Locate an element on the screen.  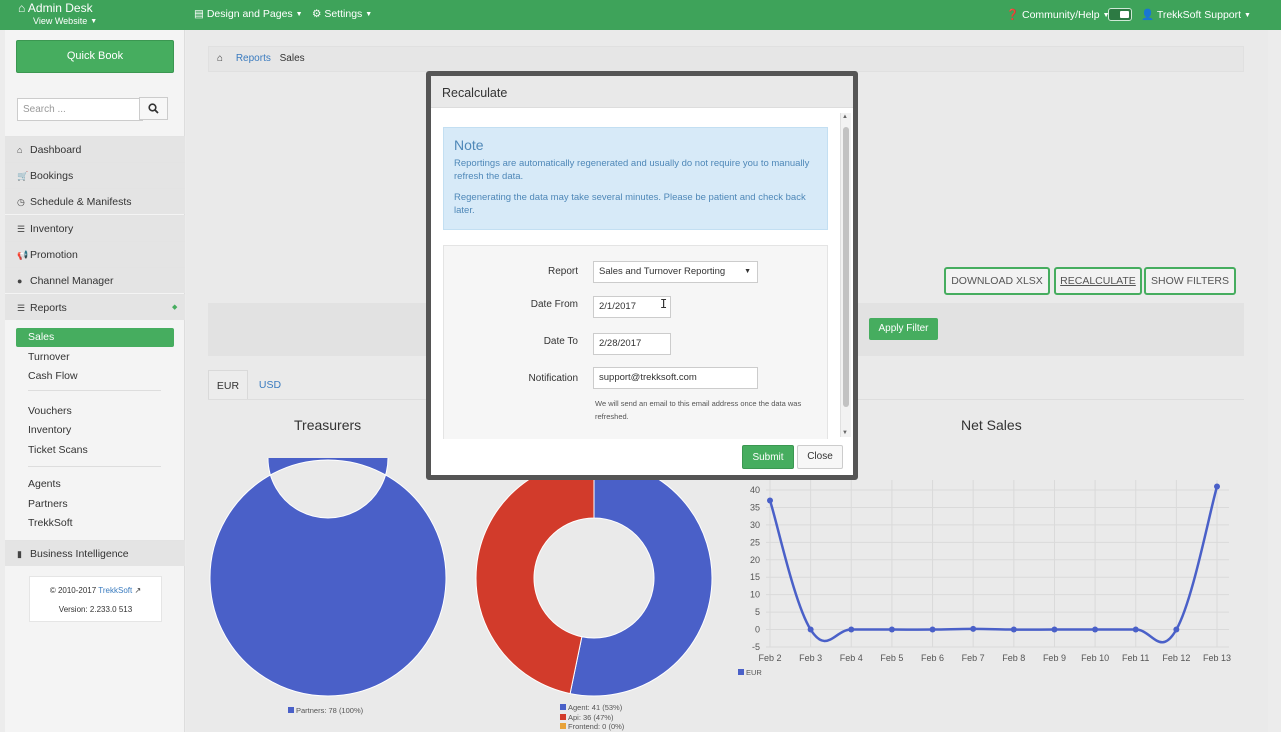
notification-email-input: support@trekksoft.com is located at coordinates (675, 378).